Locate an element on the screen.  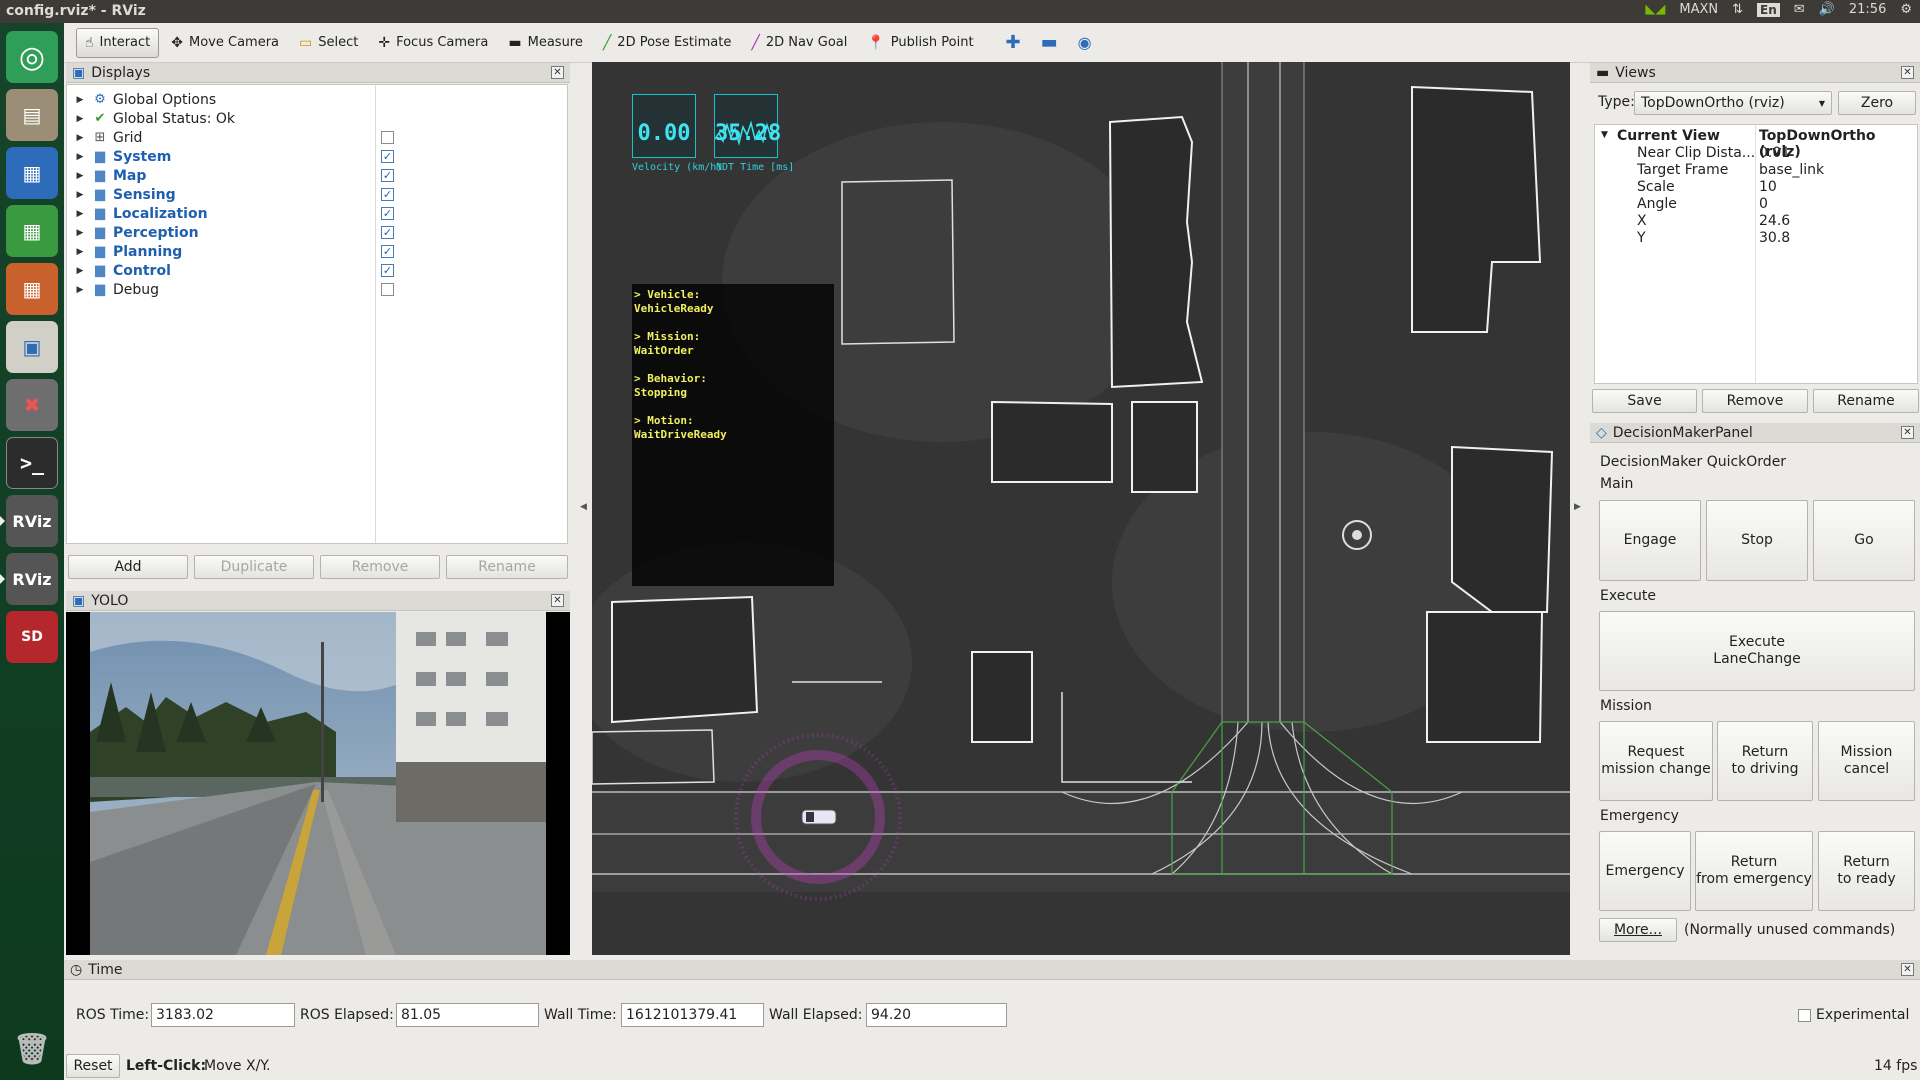
display-item: ▶ ▆ Map is located at coordinates (217, 175).